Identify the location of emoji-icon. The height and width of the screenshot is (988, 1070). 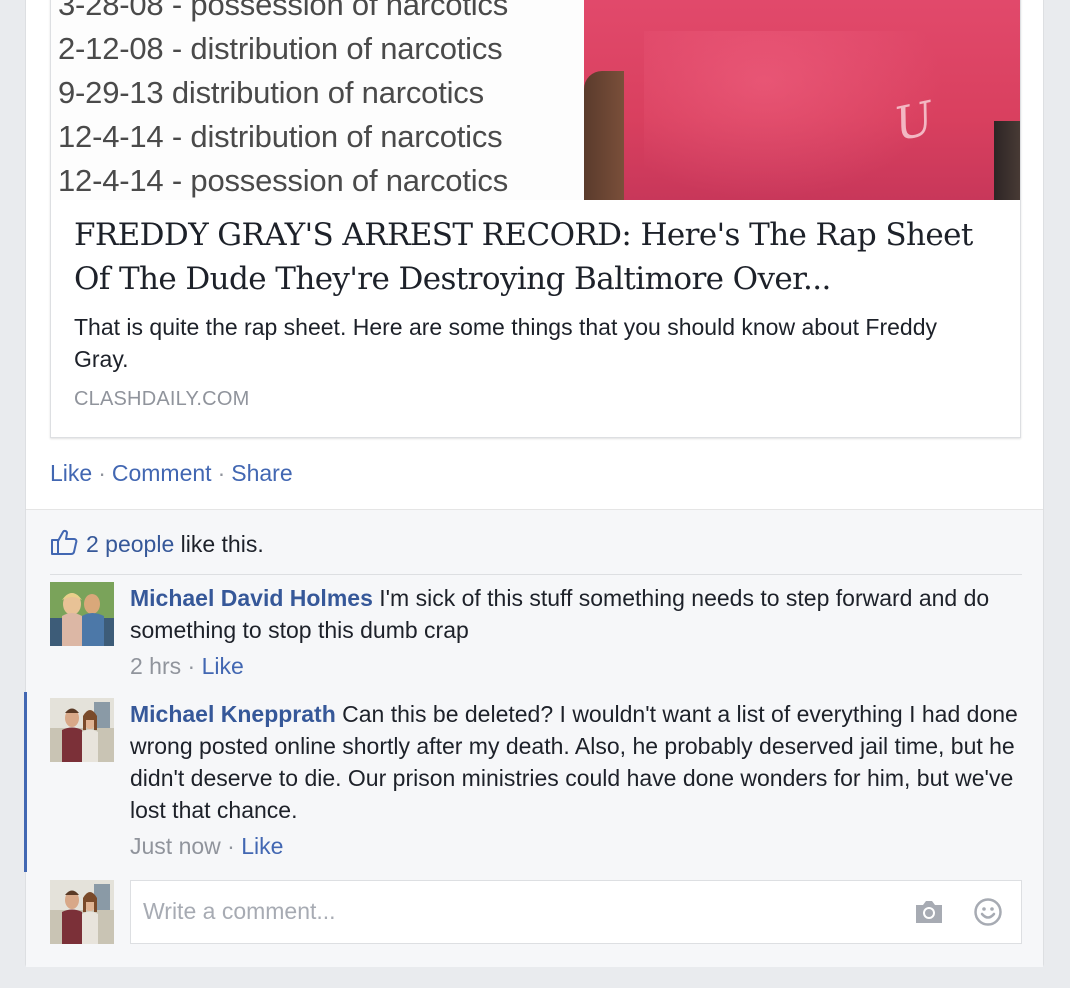
(988, 912).